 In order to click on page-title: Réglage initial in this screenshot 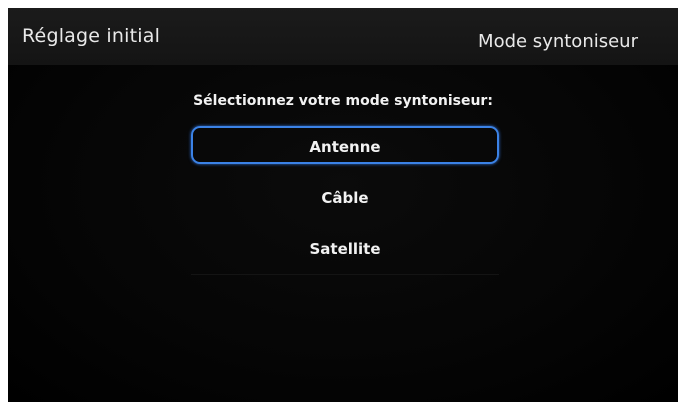, I will do `click(91, 36)`.